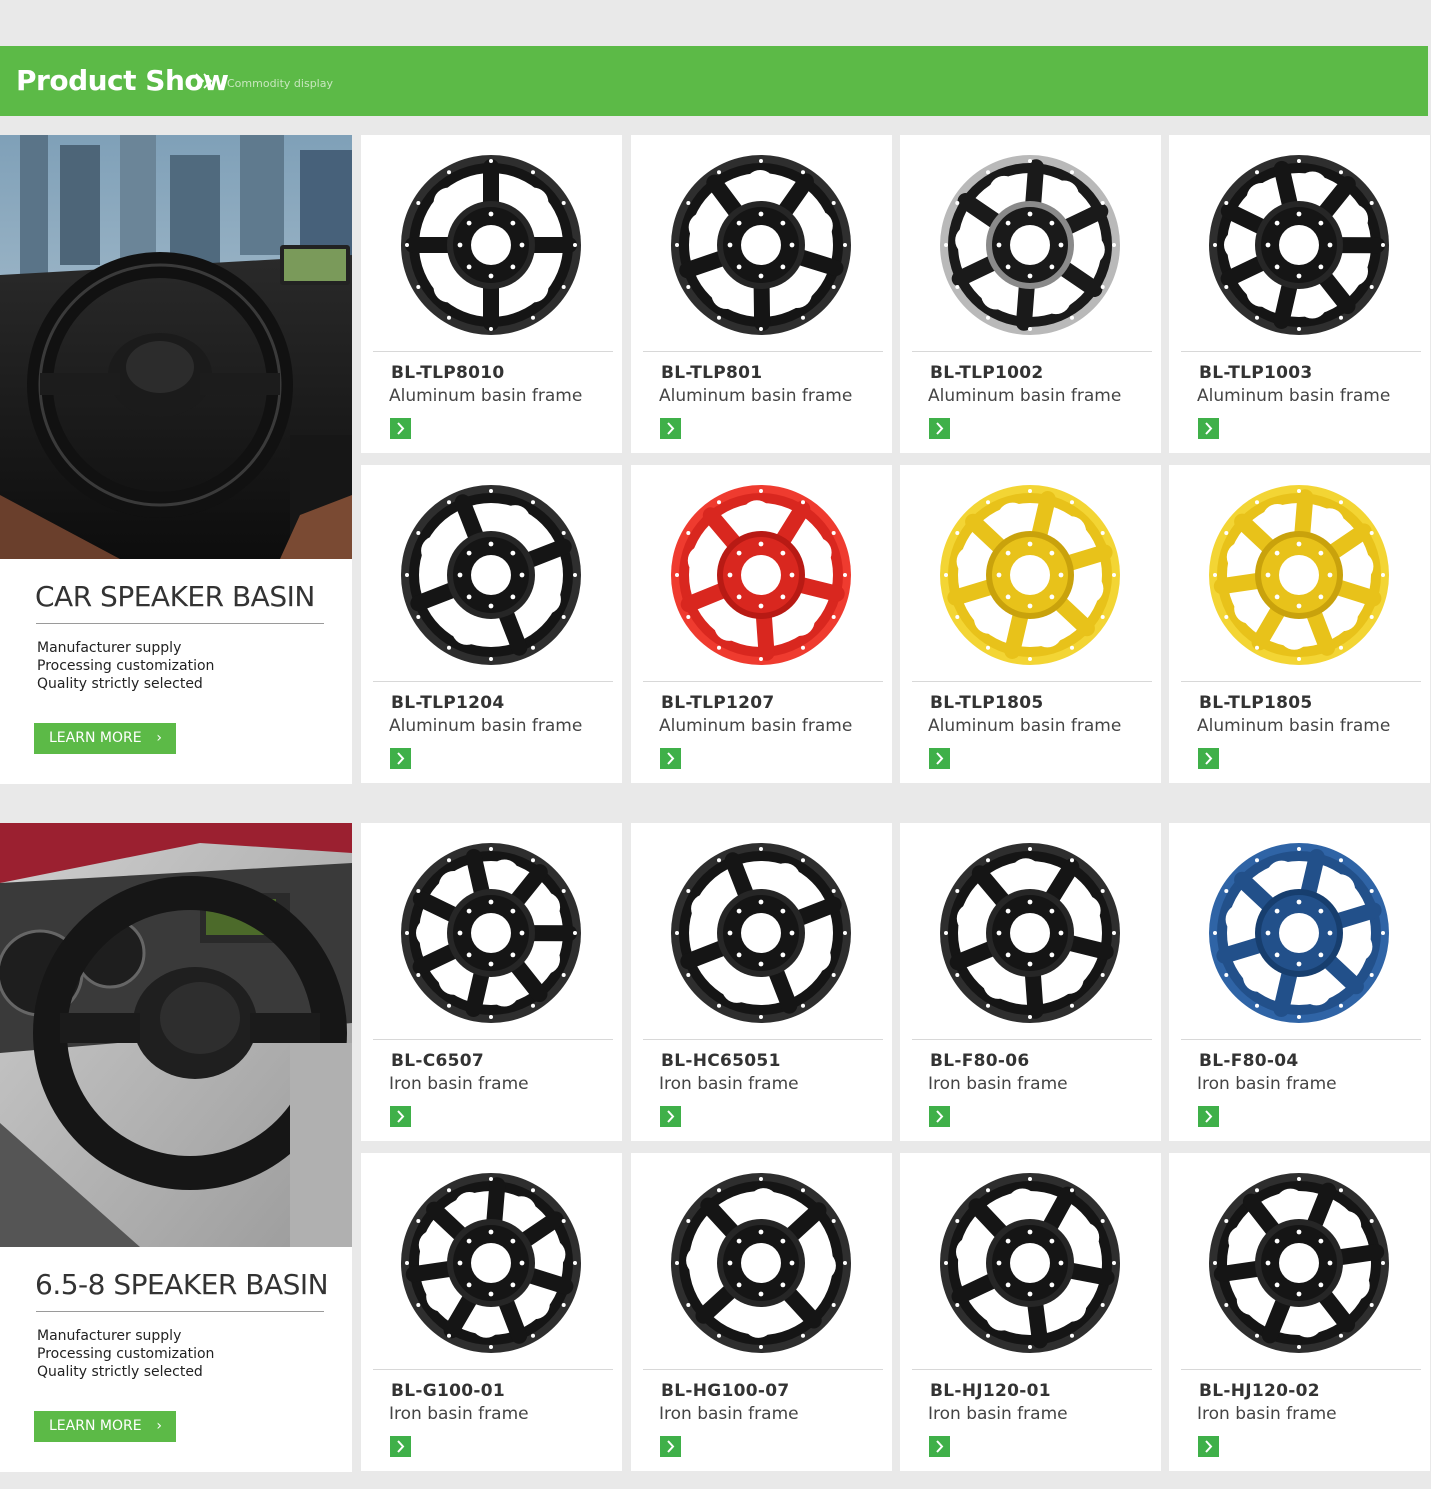 This screenshot has width=1431, height=1489. I want to click on product-card: BL-C6507 Iron basin frame, so click(491, 982).